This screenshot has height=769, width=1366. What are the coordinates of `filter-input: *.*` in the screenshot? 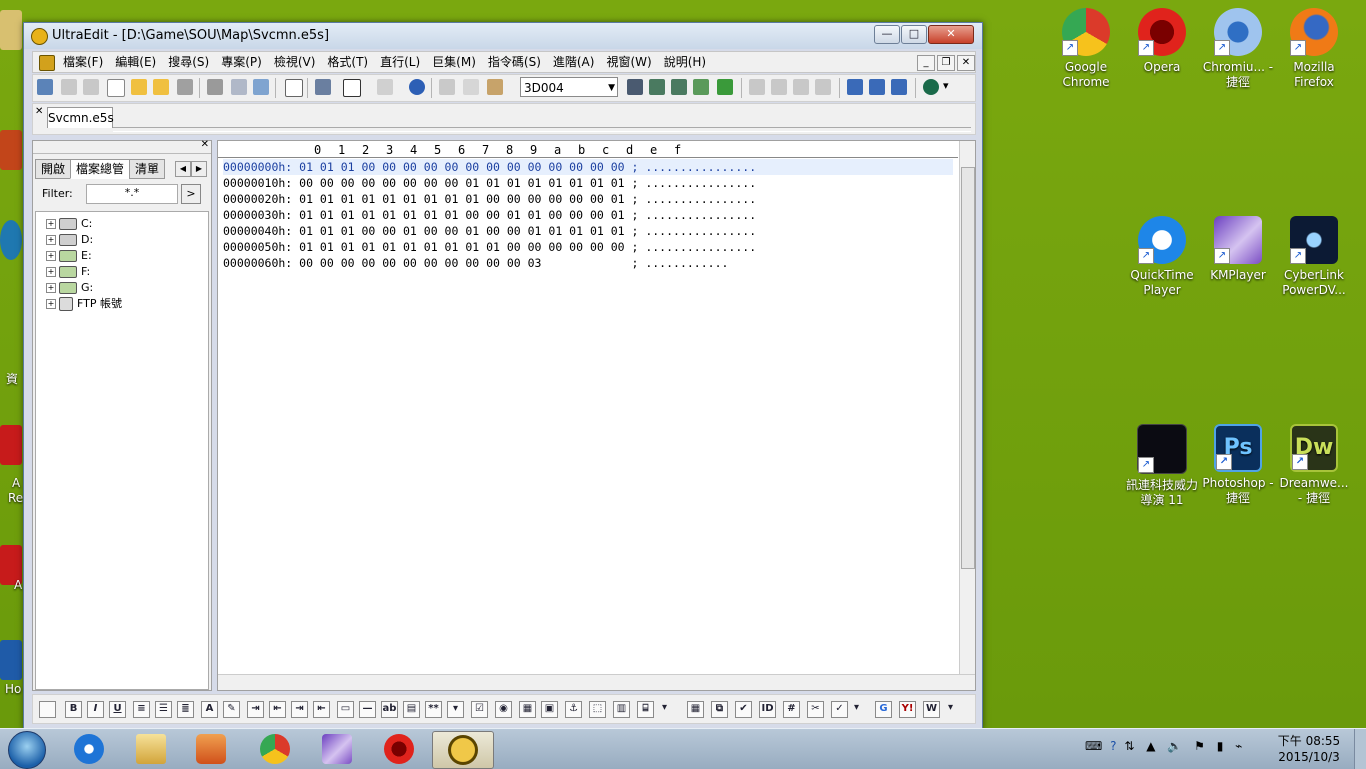 It's located at (132, 194).